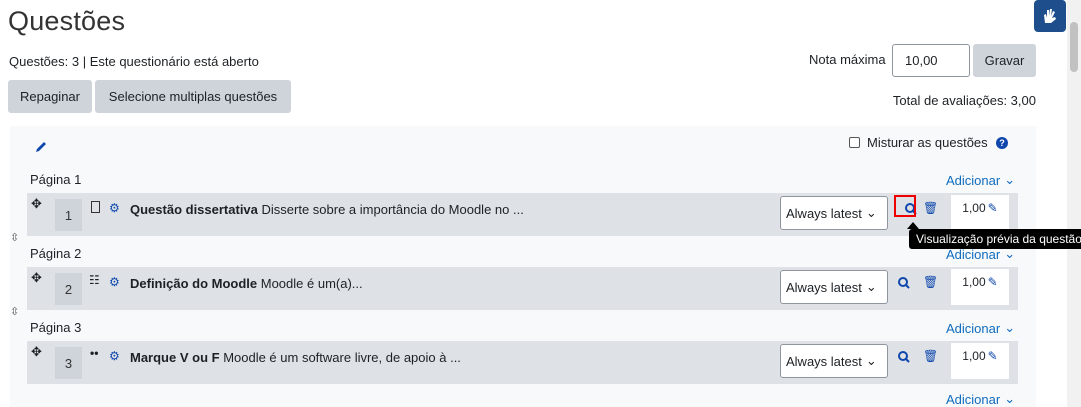  What do you see at coordinates (95, 207) in the screenshot?
I see `essay-icon` at bounding box center [95, 207].